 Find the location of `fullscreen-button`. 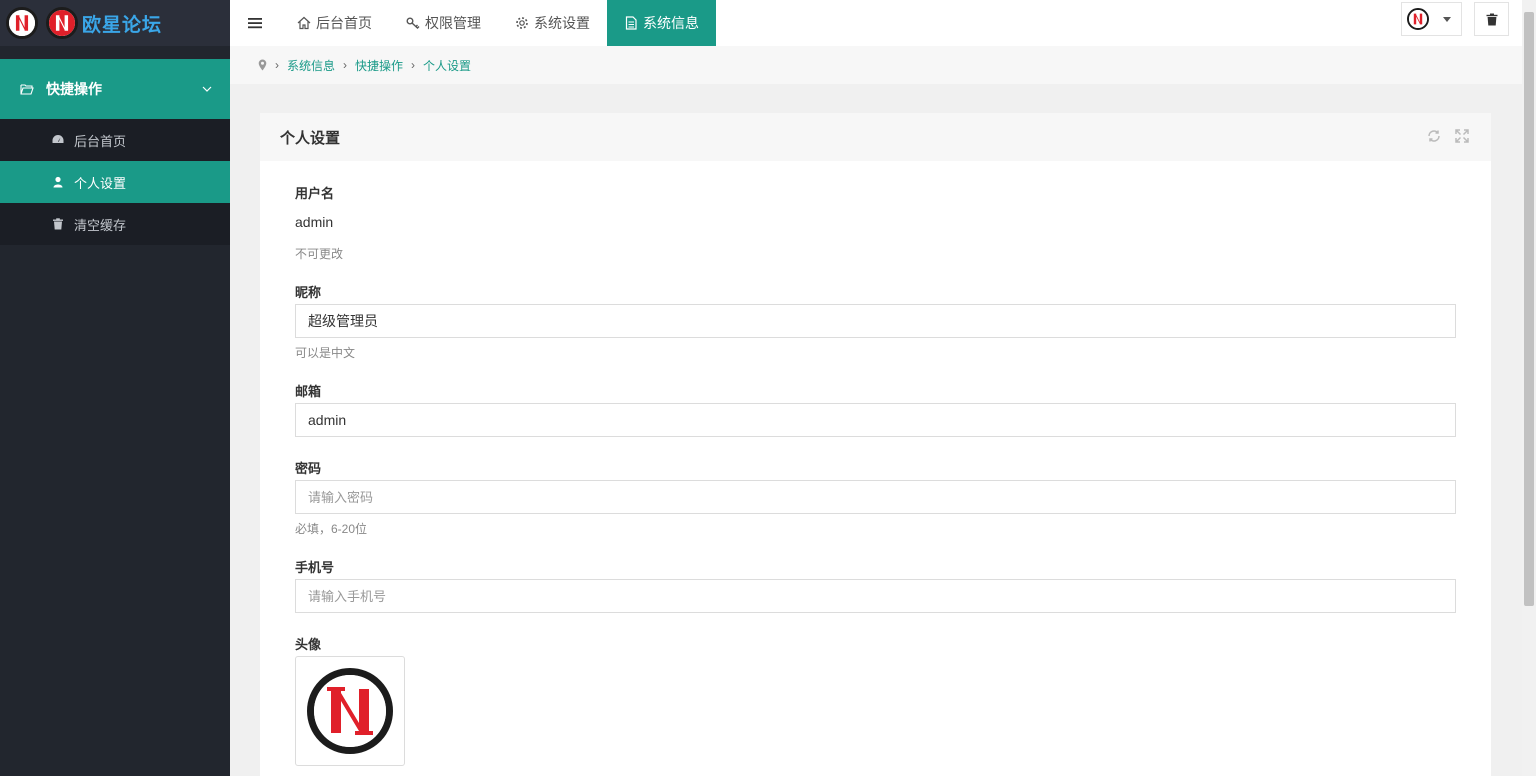

fullscreen-button is located at coordinates (1463, 137).